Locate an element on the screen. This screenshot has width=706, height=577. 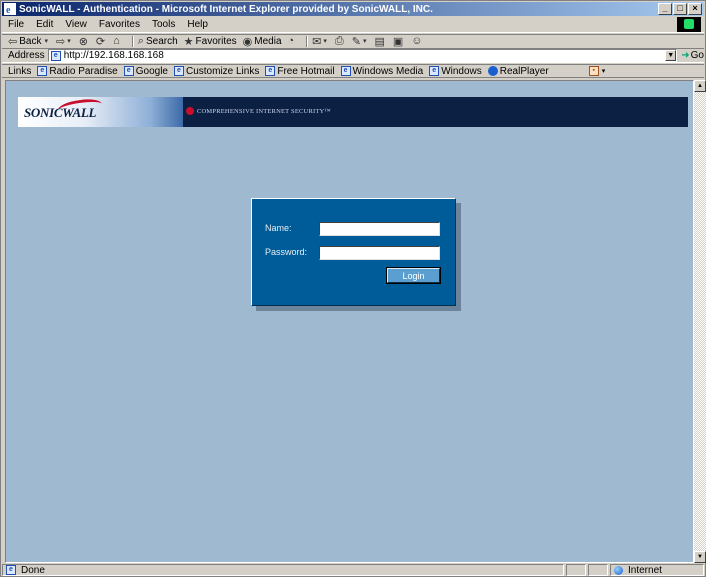
history-button: ◔ is located at coordinates (292, 41).